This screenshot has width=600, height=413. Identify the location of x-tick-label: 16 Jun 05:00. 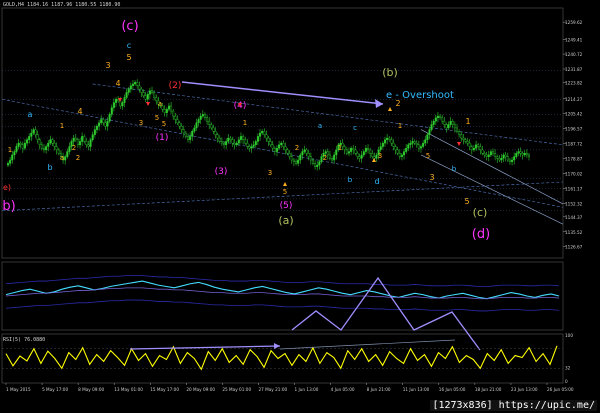
(452, 389).